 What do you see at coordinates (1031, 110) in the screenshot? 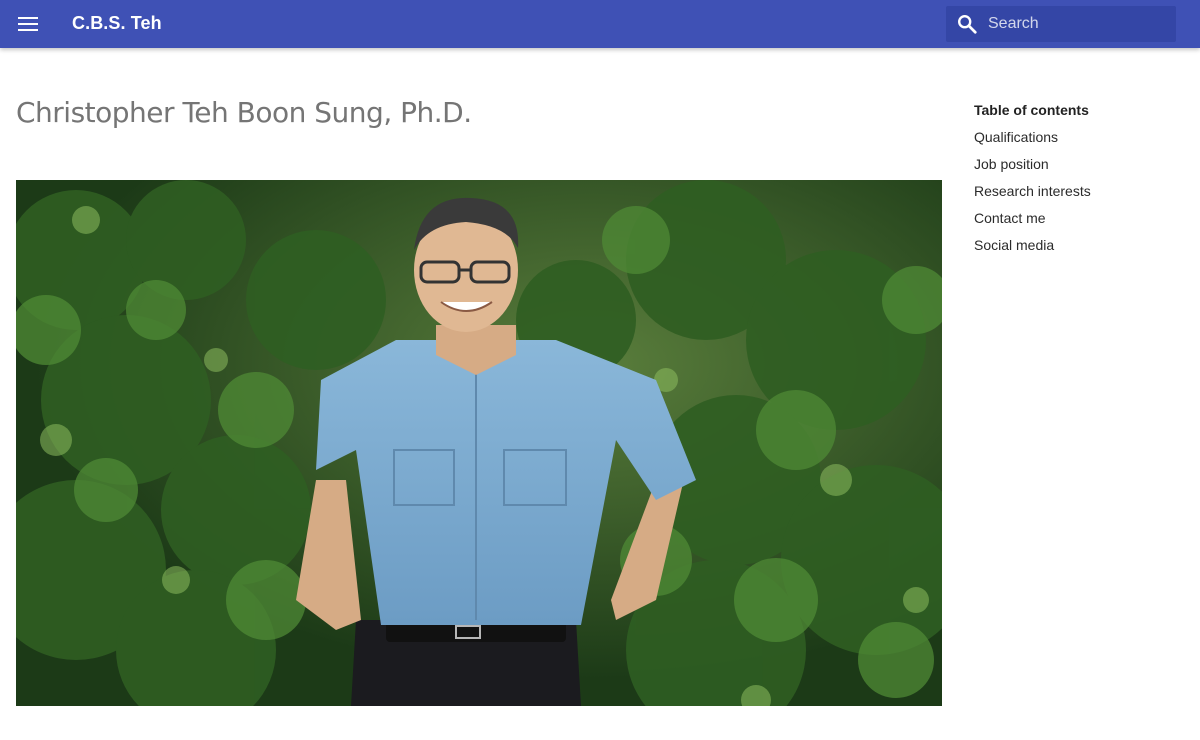
I see `toc-title: Table of contents` at bounding box center [1031, 110].